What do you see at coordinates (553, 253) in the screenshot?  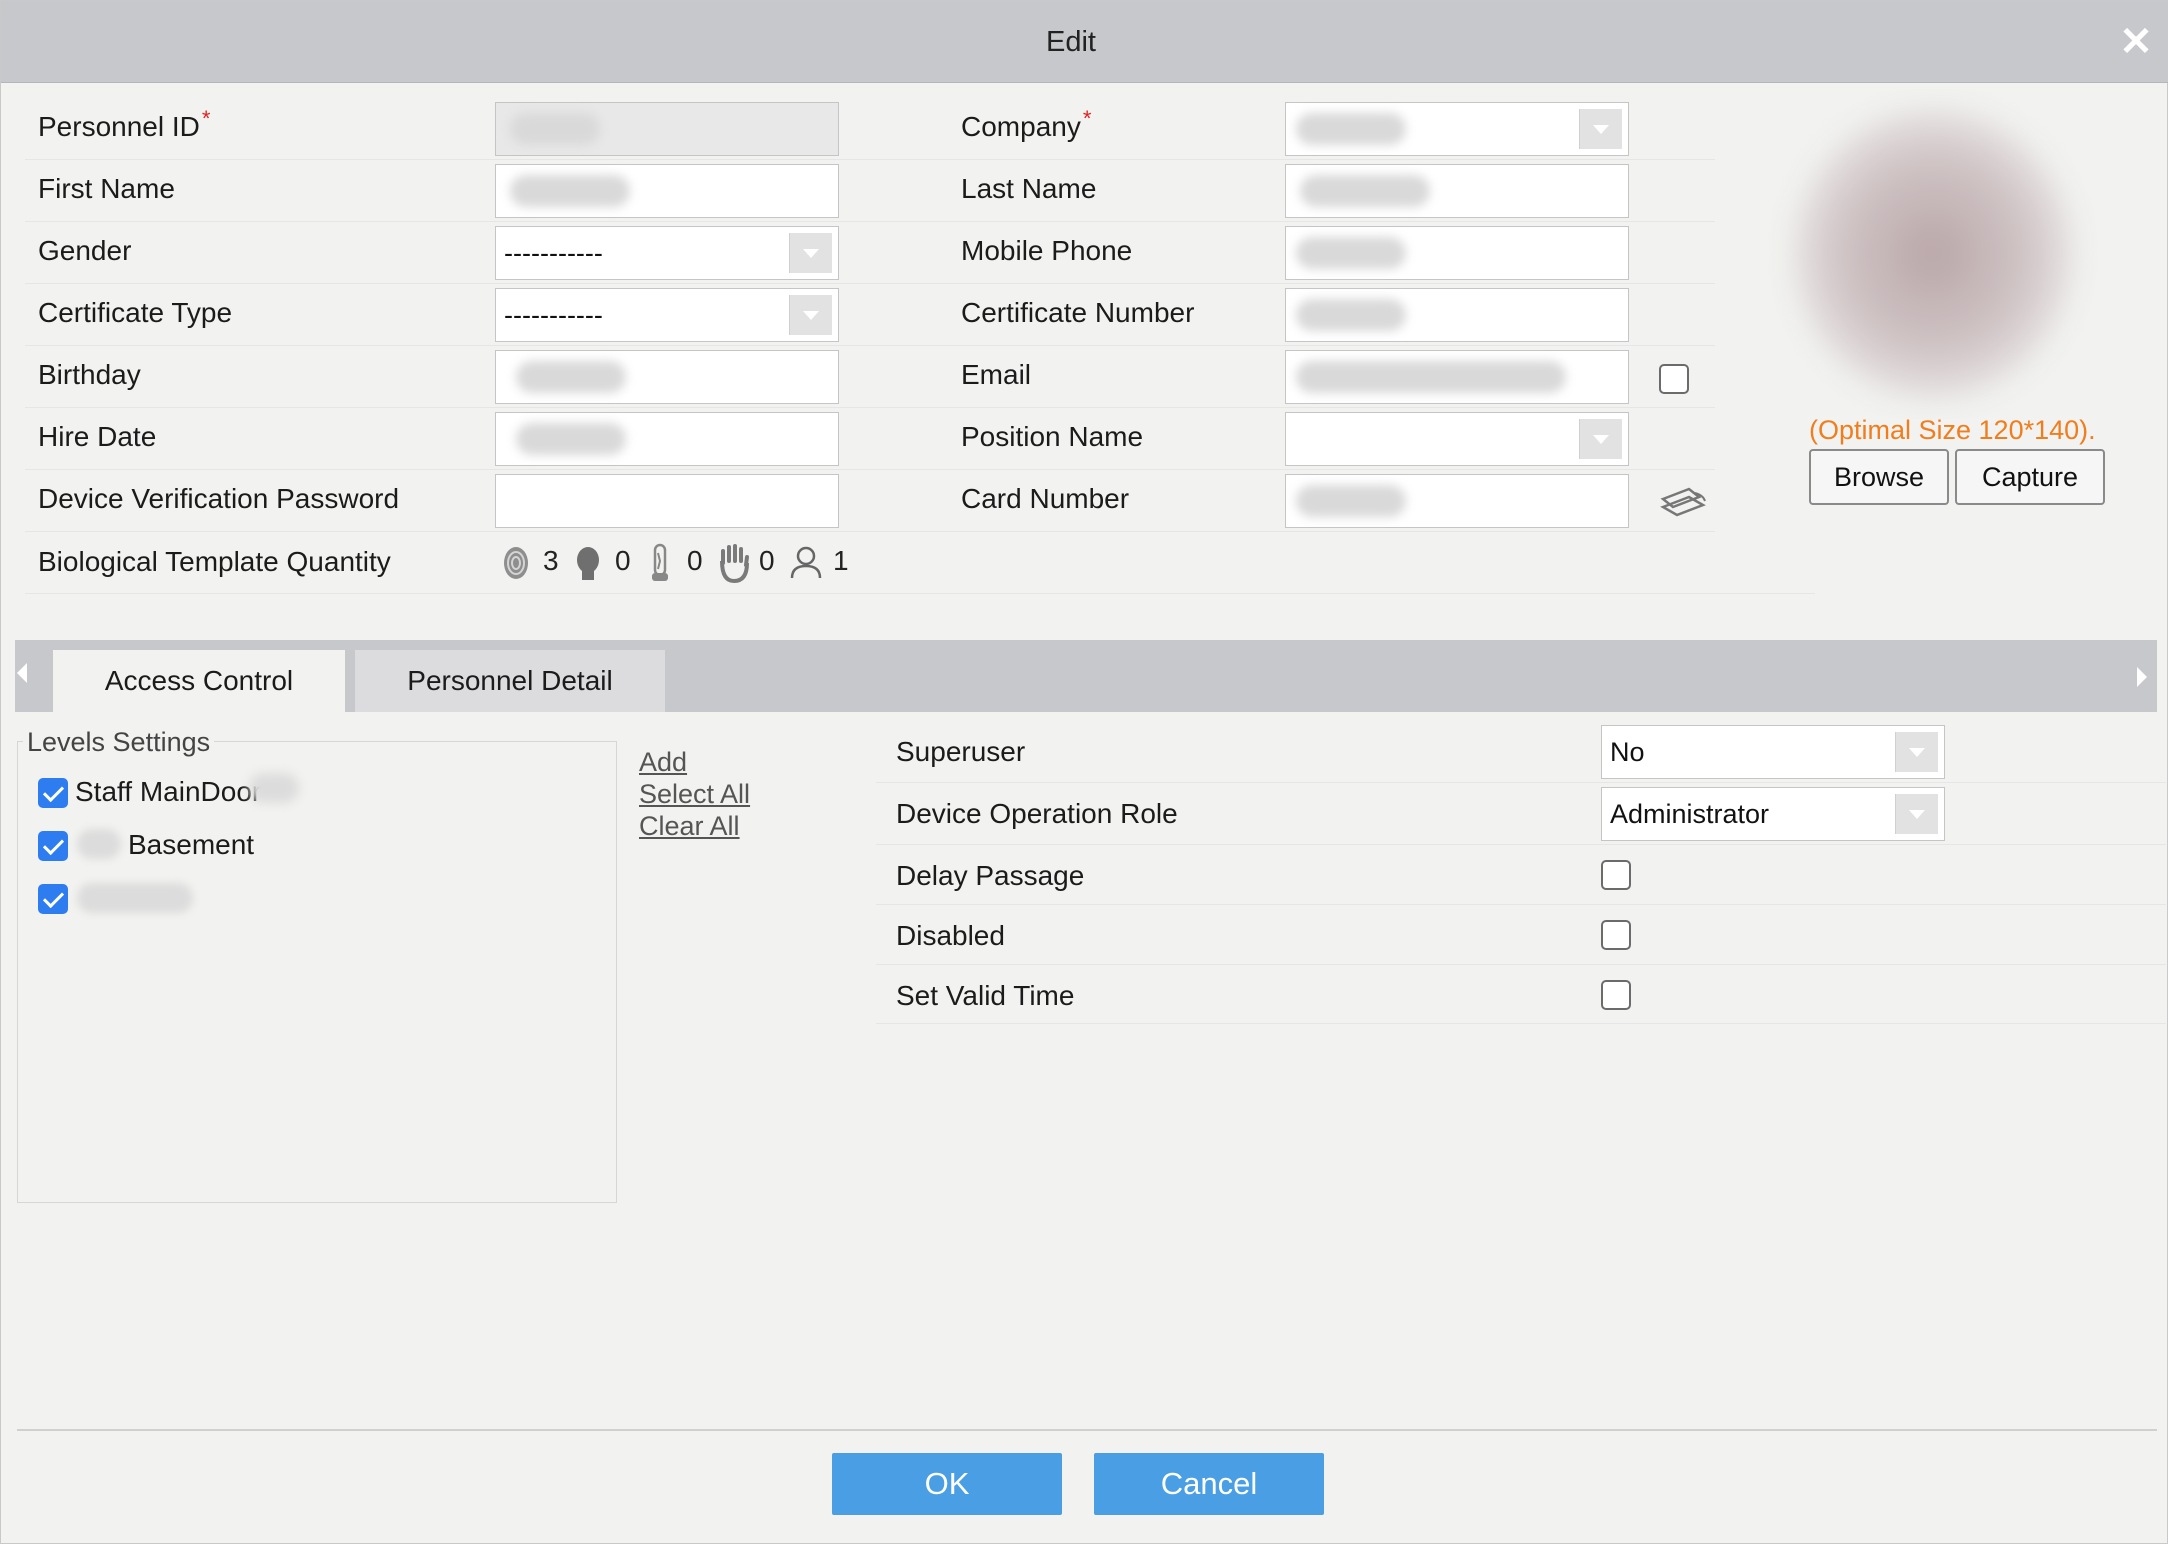 I see `gender-value: -----------` at bounding box center [553, 253].